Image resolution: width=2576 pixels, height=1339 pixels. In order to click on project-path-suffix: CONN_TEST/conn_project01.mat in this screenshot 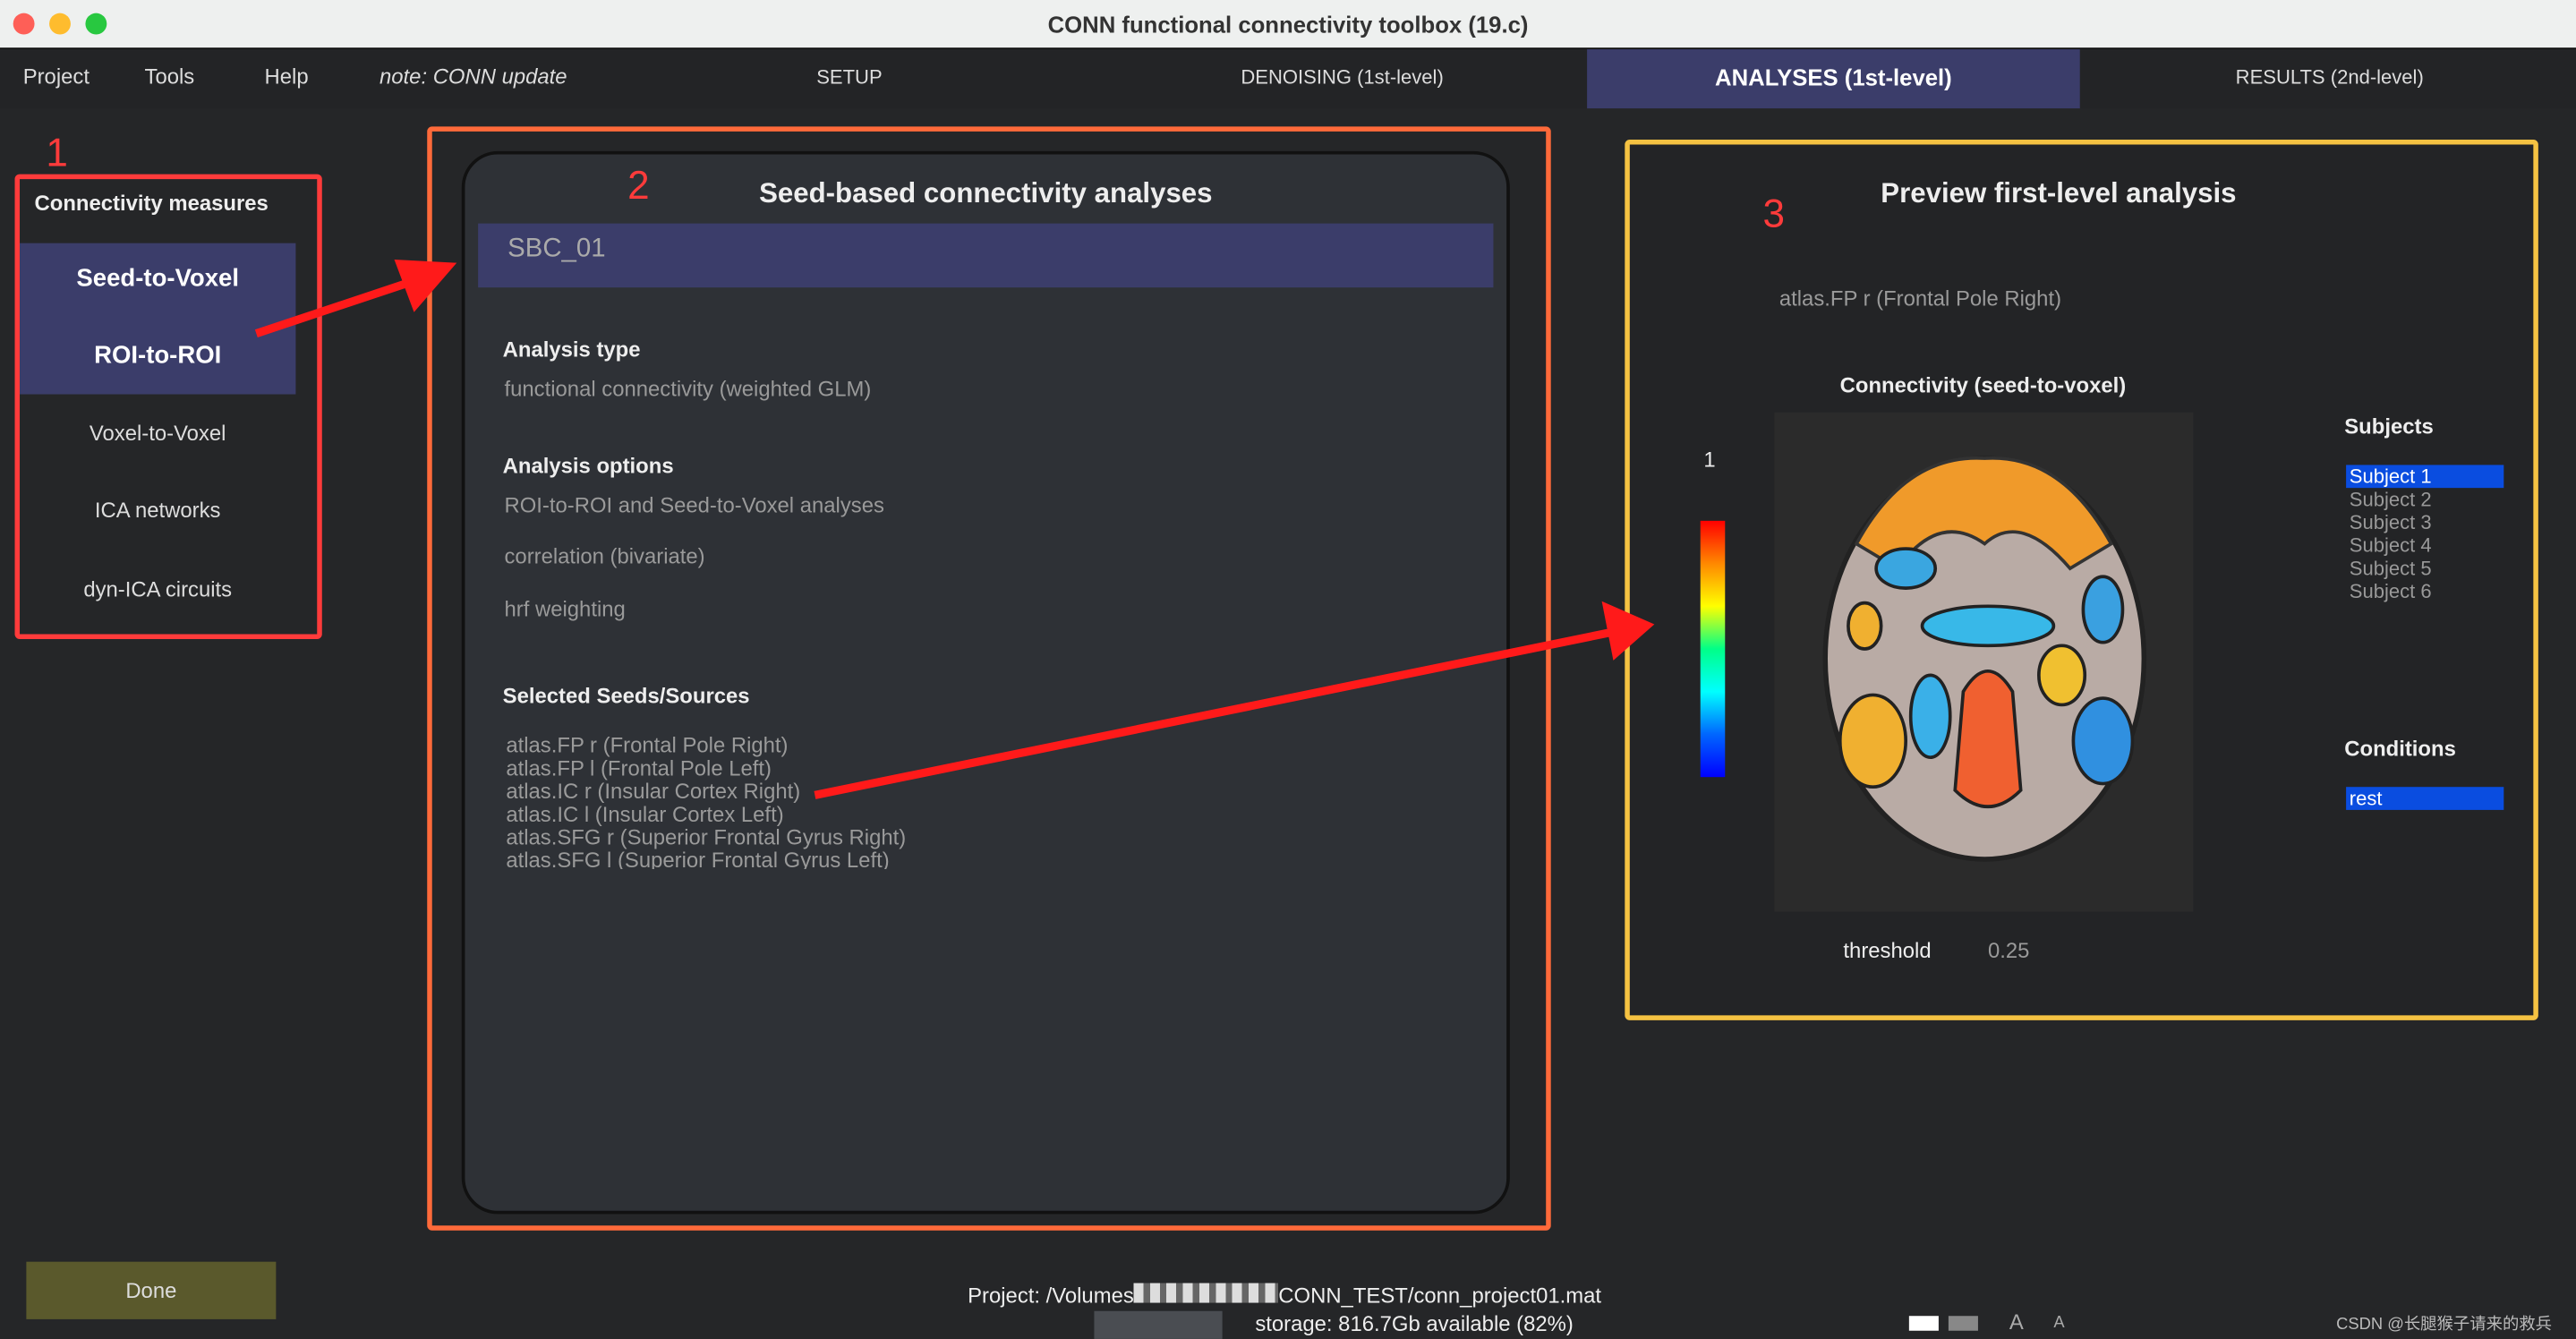, I will do `click(1440, 1296)`.